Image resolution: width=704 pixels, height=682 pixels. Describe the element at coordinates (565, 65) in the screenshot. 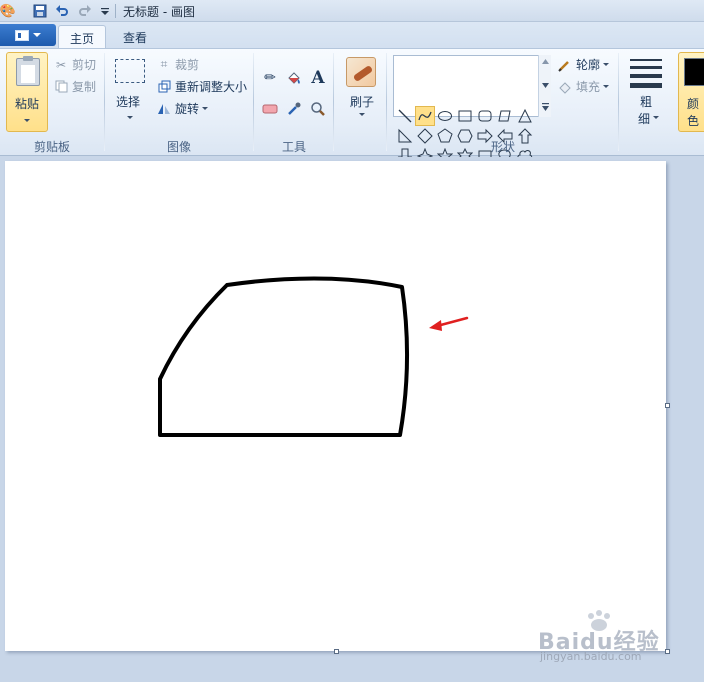

I see `outline-pen-icon` at that location.